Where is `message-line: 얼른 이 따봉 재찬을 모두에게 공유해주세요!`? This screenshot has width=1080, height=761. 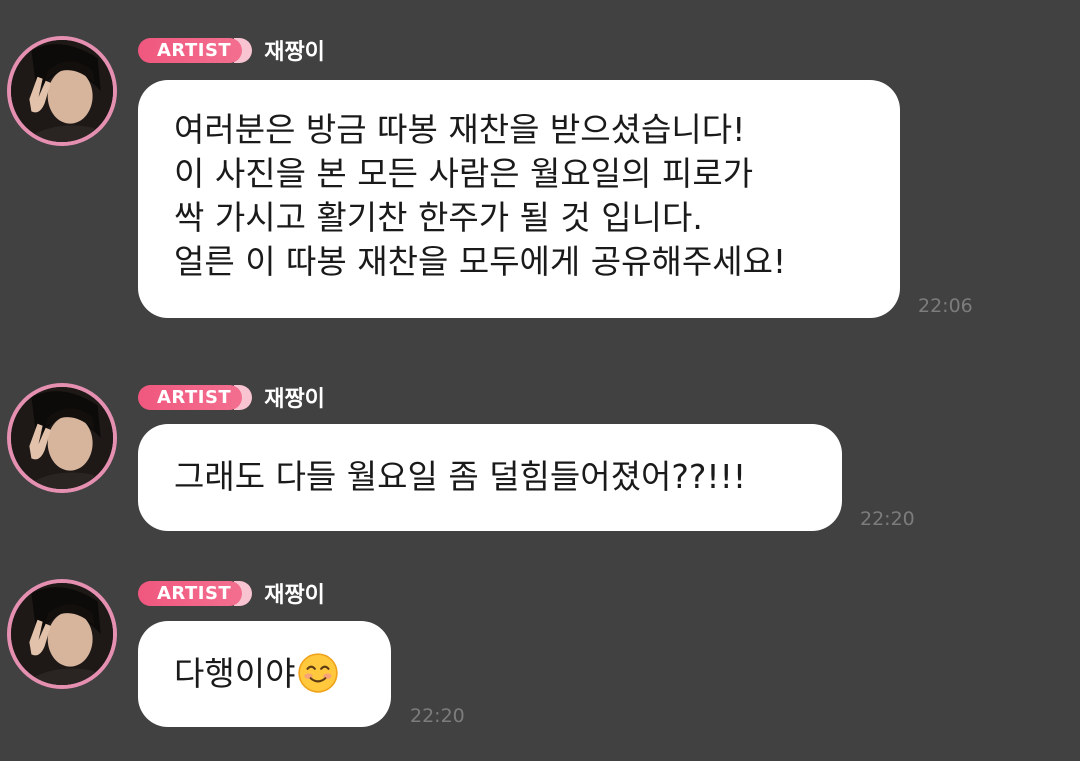
message-line: 얼른 이 따봉 재찬을 모두에게 공유해주세요! is located at coordinates (480, 261).